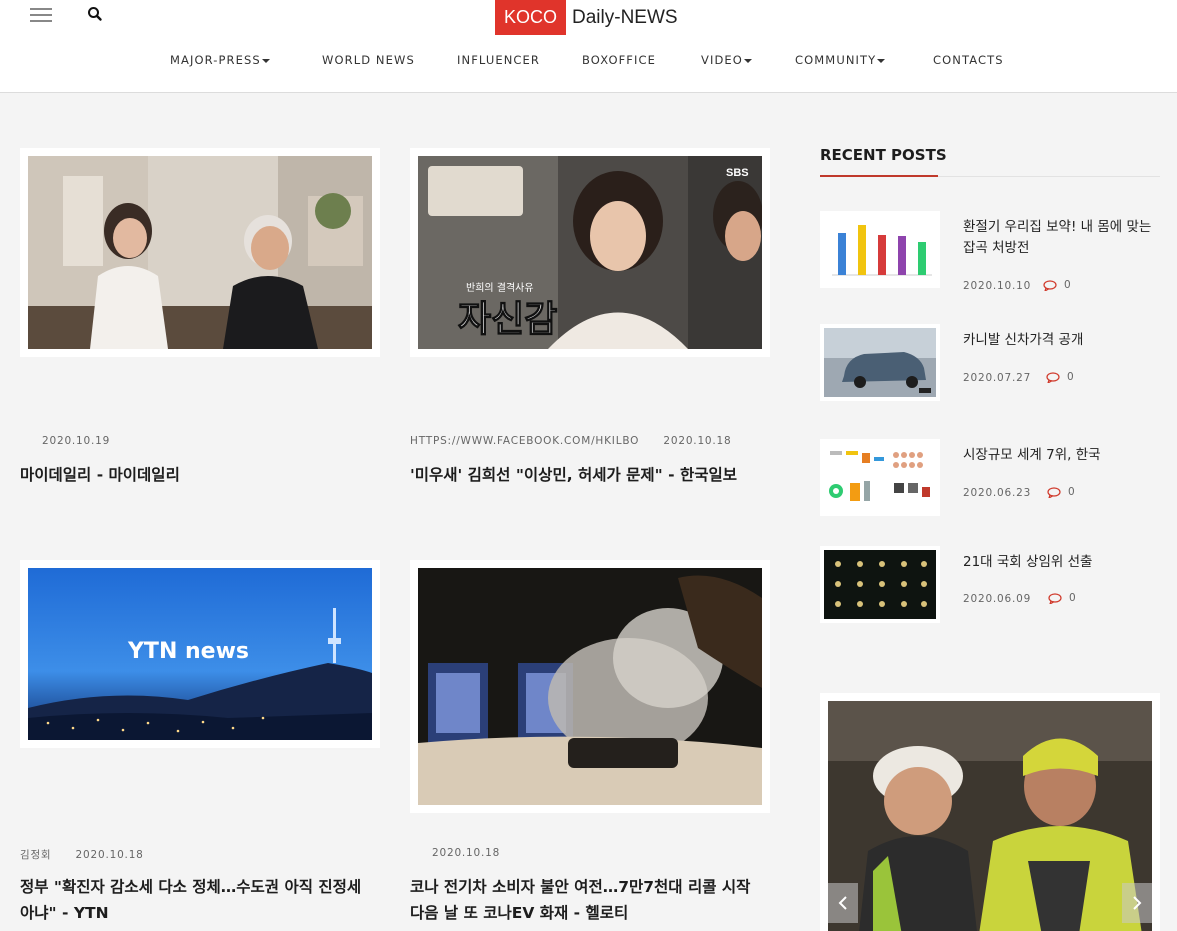 This screenshot has width=1177, height=931. I want to click on post-source: HTTPS://WWW.FACEBOOK.COM/HKILBO, so click(524, 441).